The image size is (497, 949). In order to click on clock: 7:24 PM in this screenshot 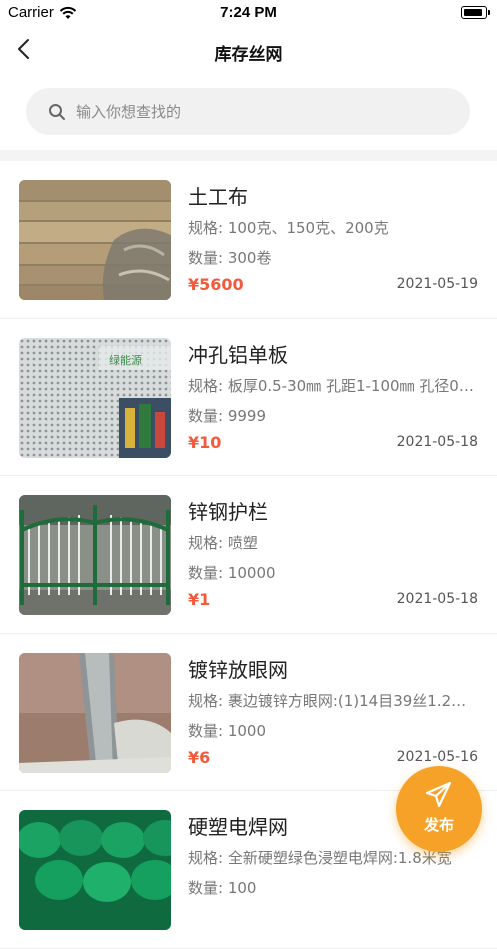, I will do `click(248, 12)`.